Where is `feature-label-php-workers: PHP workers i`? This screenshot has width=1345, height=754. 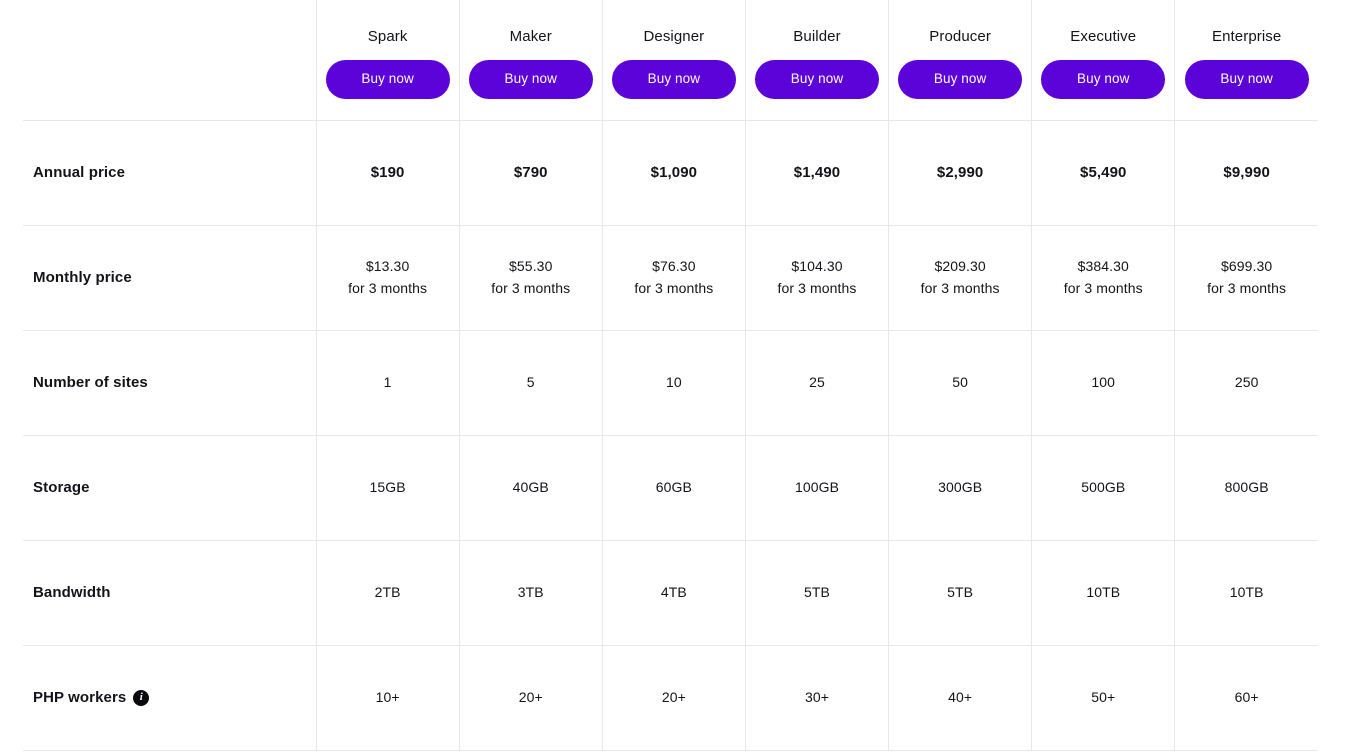
feature-label-php-workers: PHP workers i is located at coordinates (170, 698).